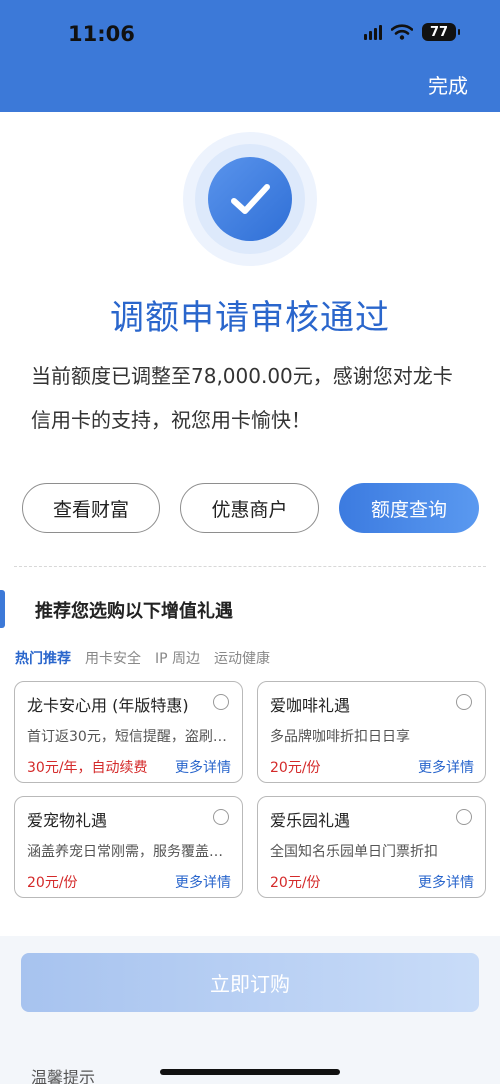 The width and height of the screenshot is (500, 1084). I want to click on tips-label: 温馨提示, so click(63, 1076).